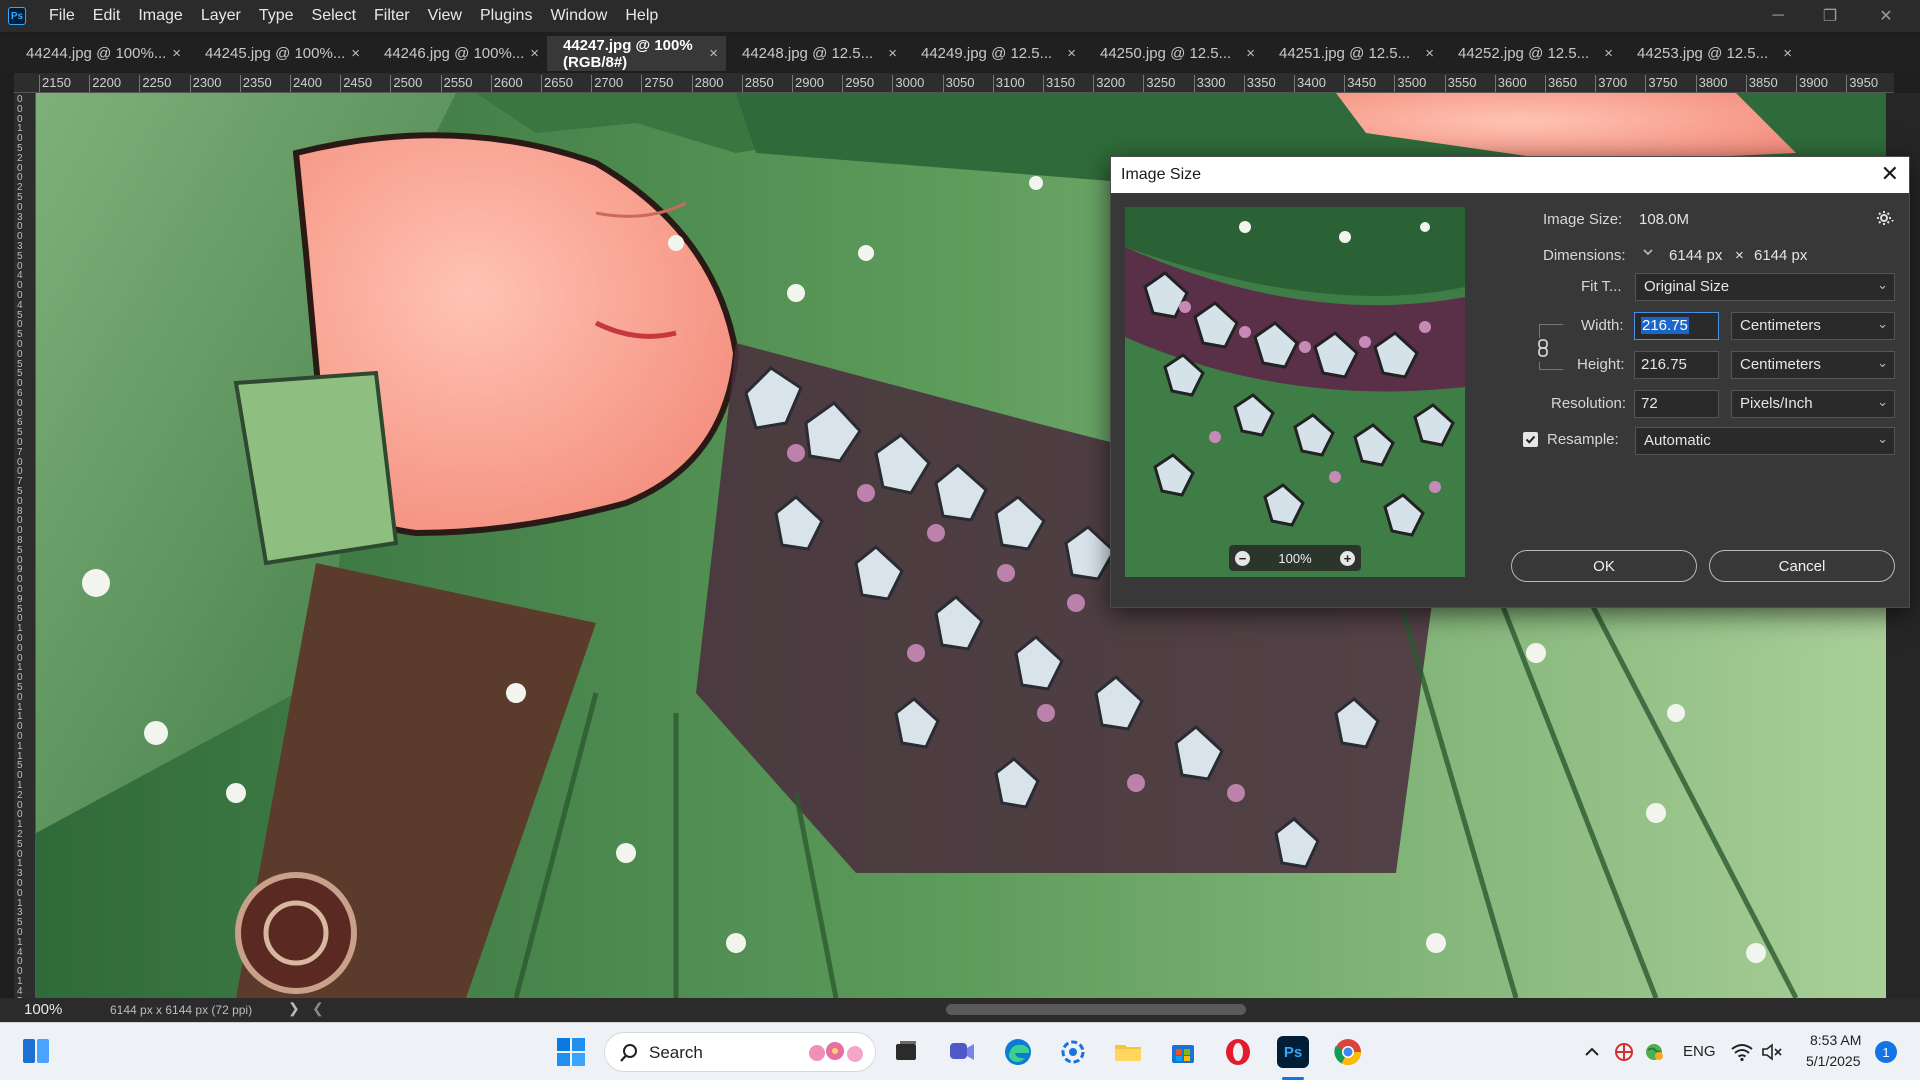 This screenshot has height=1080, width=1920. I want to click on menu-type: Type, so click(276, 16).